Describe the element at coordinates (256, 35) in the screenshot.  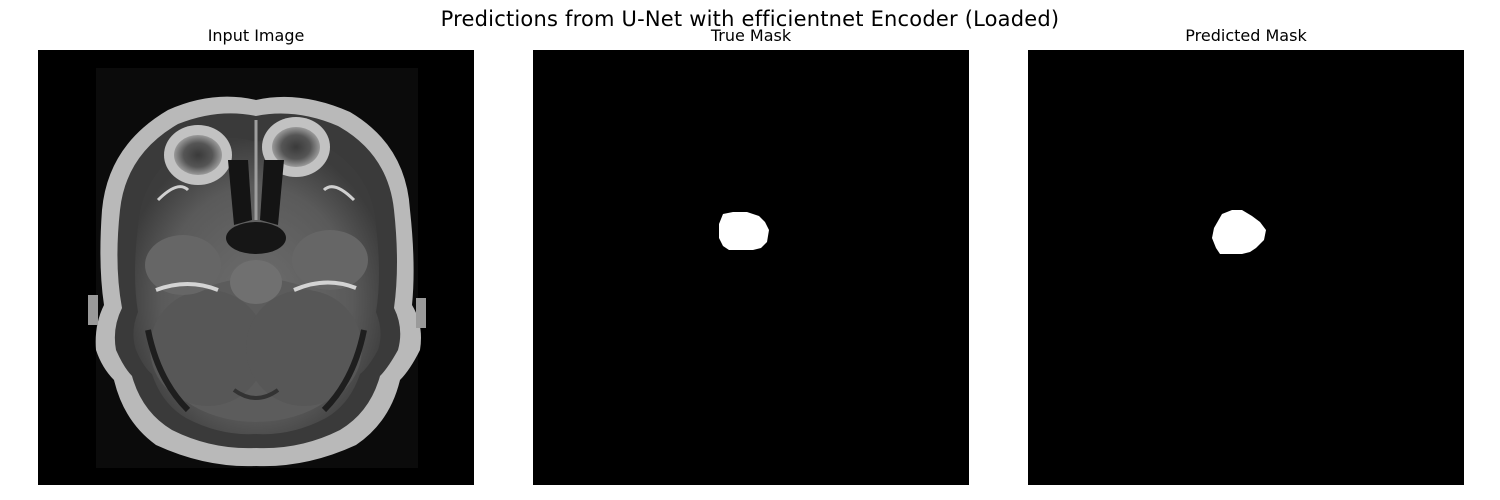
I see `panel-title-input-image: Input Image` at that location.